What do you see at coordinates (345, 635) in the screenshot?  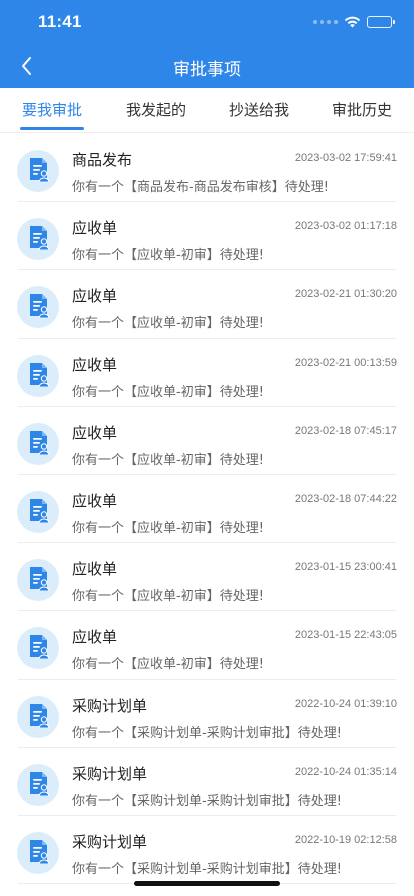 I see `item-date: 2023-01-15 22:43:05` at bounding box center [345, 635].